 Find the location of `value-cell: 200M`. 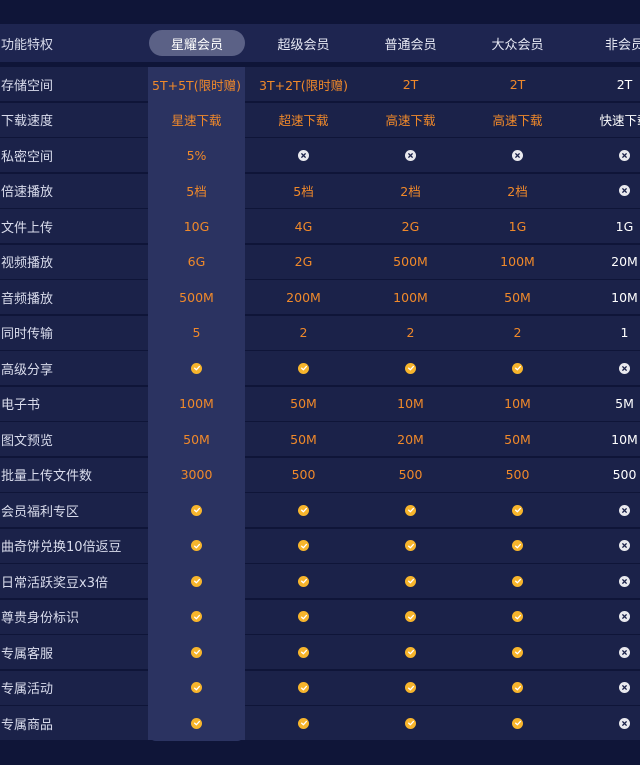

value-cell: 200M is located at coordinates (303, 297).